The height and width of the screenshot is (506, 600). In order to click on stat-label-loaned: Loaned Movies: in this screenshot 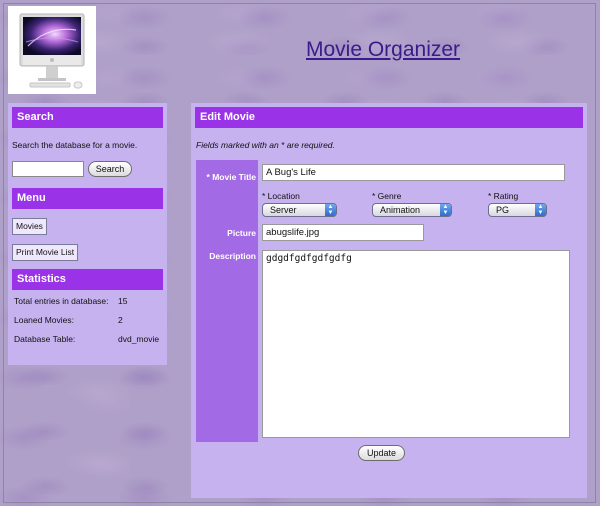, I will do `click(44, 320)`.